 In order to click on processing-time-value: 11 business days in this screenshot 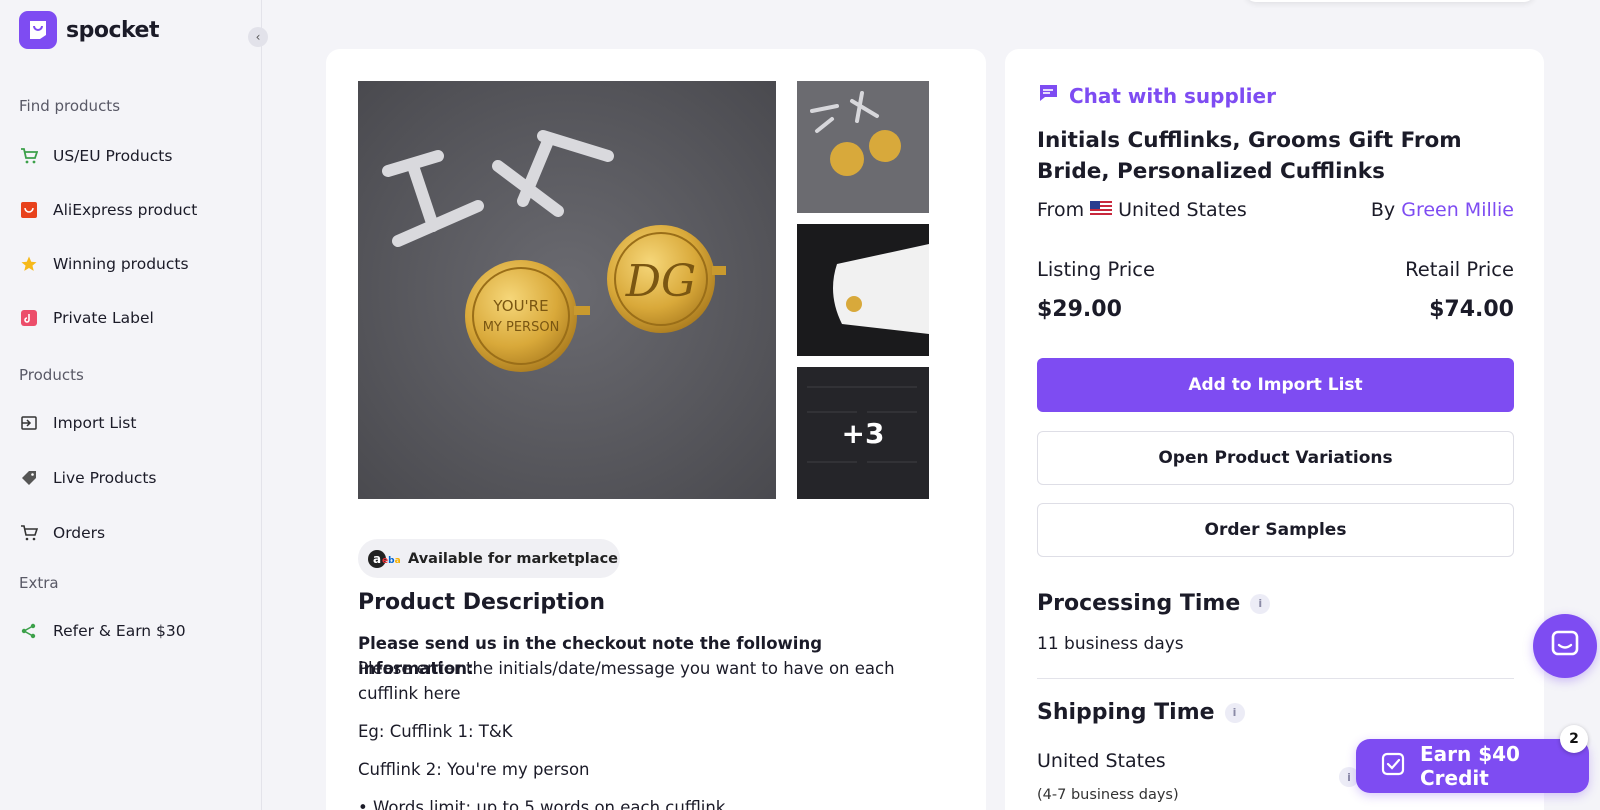, I will do `click(1110, 644)`.